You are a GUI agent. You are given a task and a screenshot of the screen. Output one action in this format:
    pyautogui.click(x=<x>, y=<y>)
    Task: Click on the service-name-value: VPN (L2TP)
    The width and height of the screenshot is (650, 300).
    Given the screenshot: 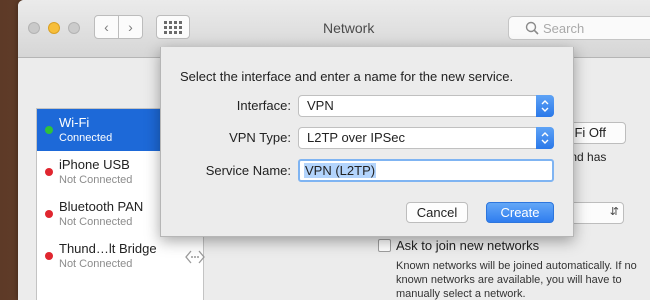 What is the action you would take?
    pyautogui.click(x=340, y=170)
    